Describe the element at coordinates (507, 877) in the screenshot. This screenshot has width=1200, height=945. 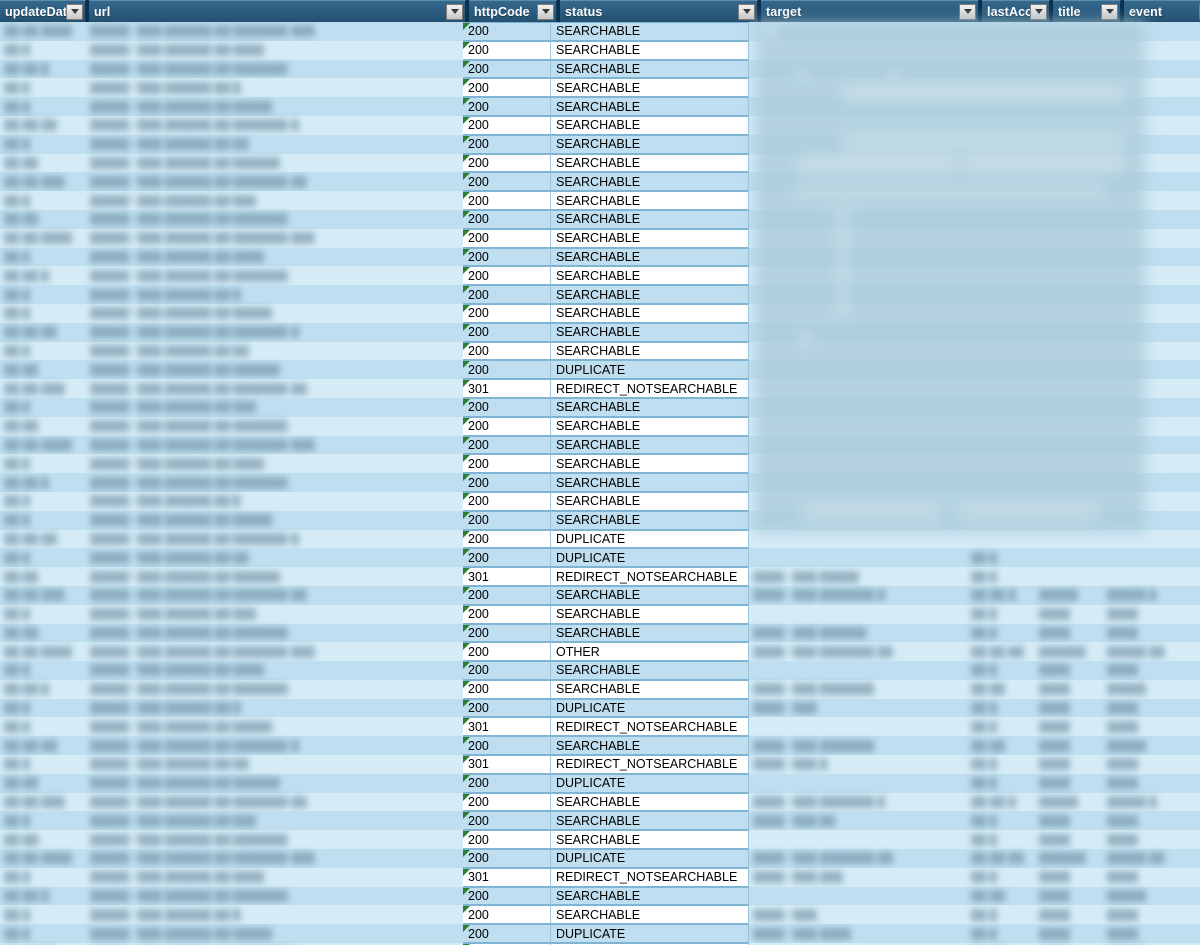
I see `cell-httpCode: 301` at that location.